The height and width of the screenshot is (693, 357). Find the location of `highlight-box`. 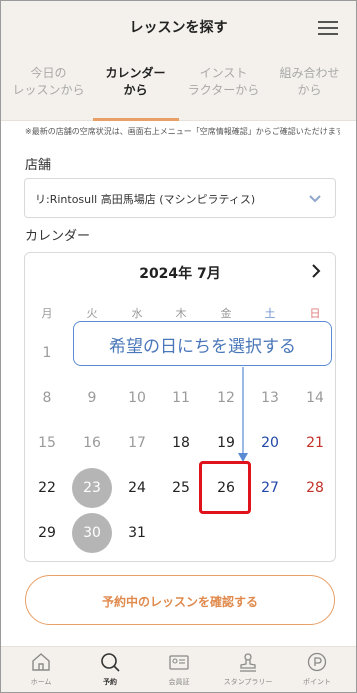

highlight-box is located at coordinates (225, 487).